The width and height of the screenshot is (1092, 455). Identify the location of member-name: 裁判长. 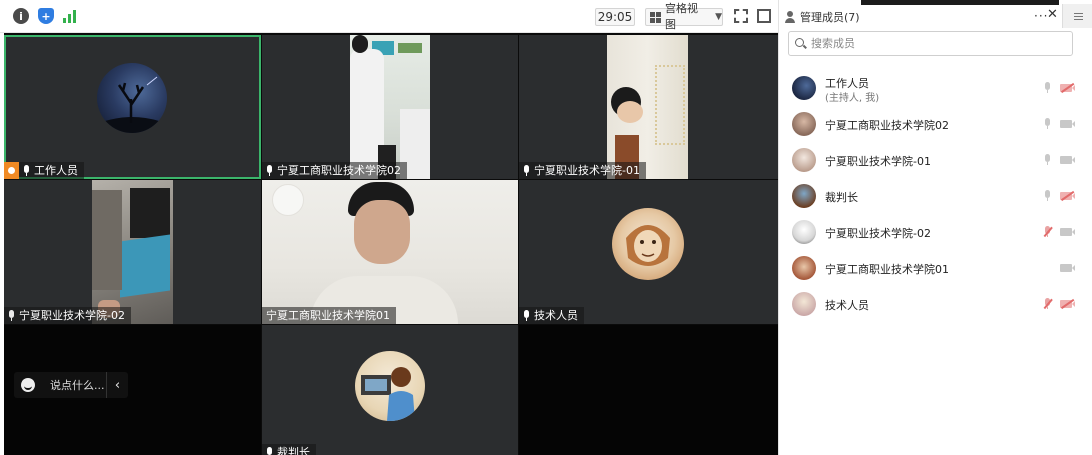
(841, 197).